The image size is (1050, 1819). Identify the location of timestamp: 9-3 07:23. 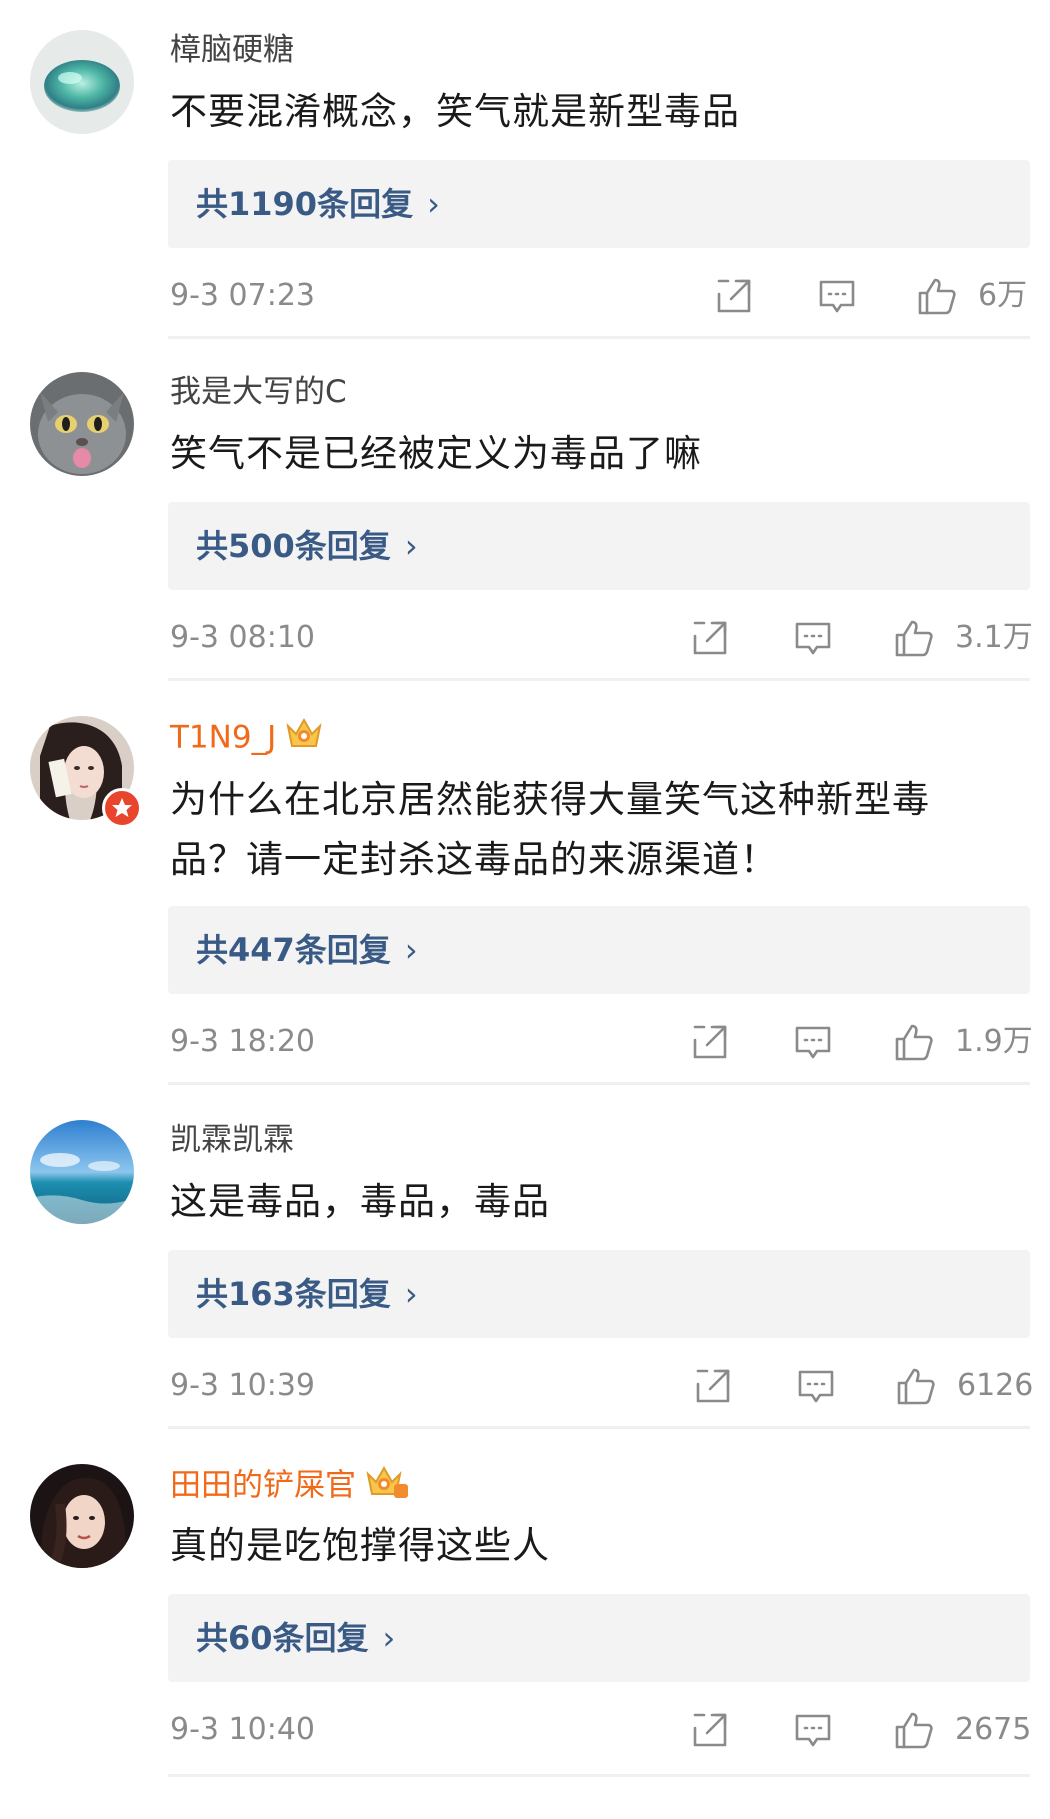
(242, 295).